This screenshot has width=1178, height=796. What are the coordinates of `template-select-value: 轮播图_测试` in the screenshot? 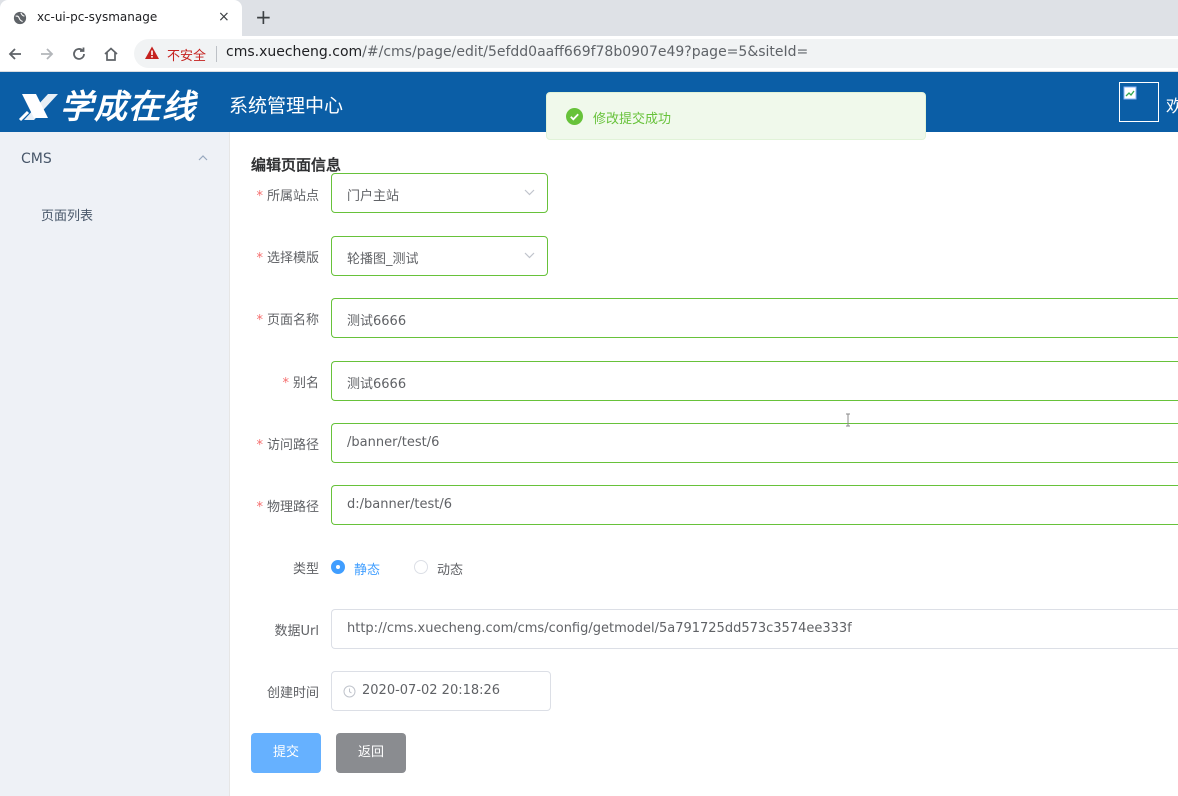 It's located at (383, 259).